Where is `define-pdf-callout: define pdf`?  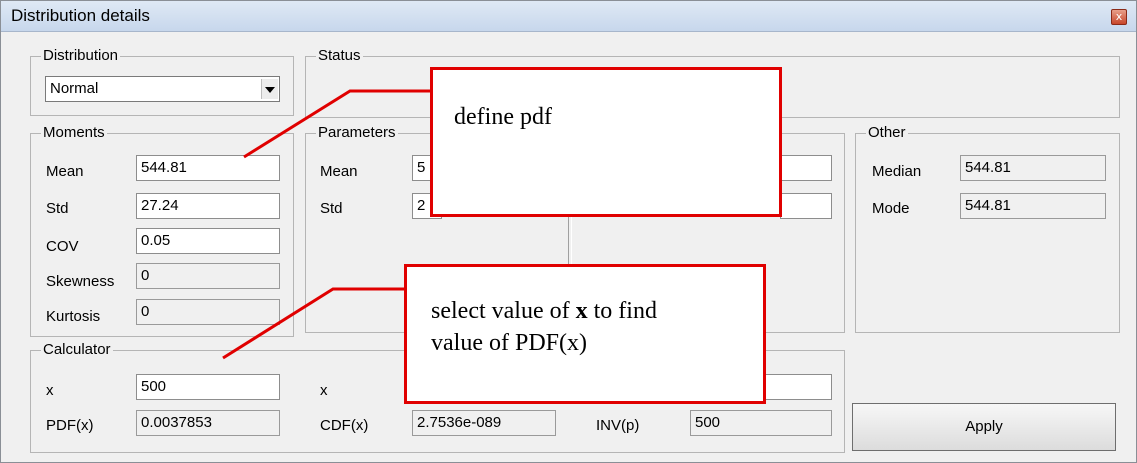
define-pdf-callout: define pdf is located at coordinates (606, 142).